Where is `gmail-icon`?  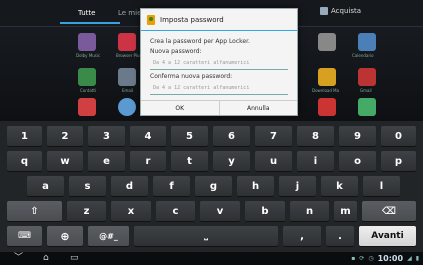
gmail-icon is located at coordinates (87, 107).